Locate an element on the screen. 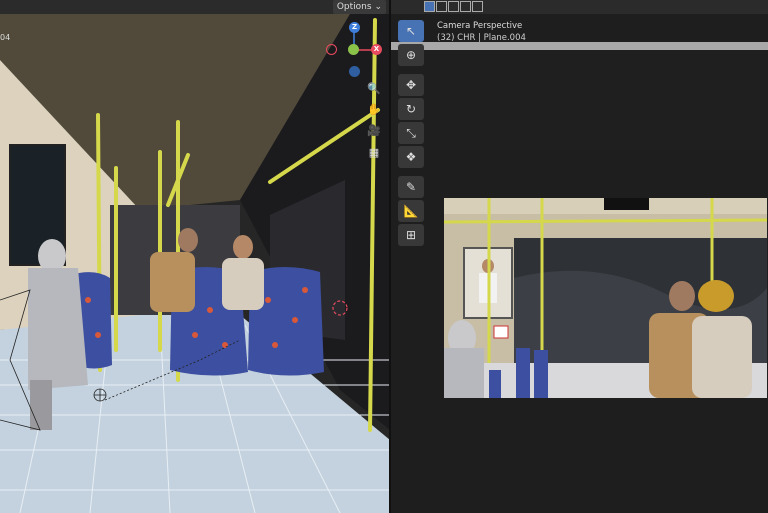  gizmo-y-axis is located at coordinates (353, 49).